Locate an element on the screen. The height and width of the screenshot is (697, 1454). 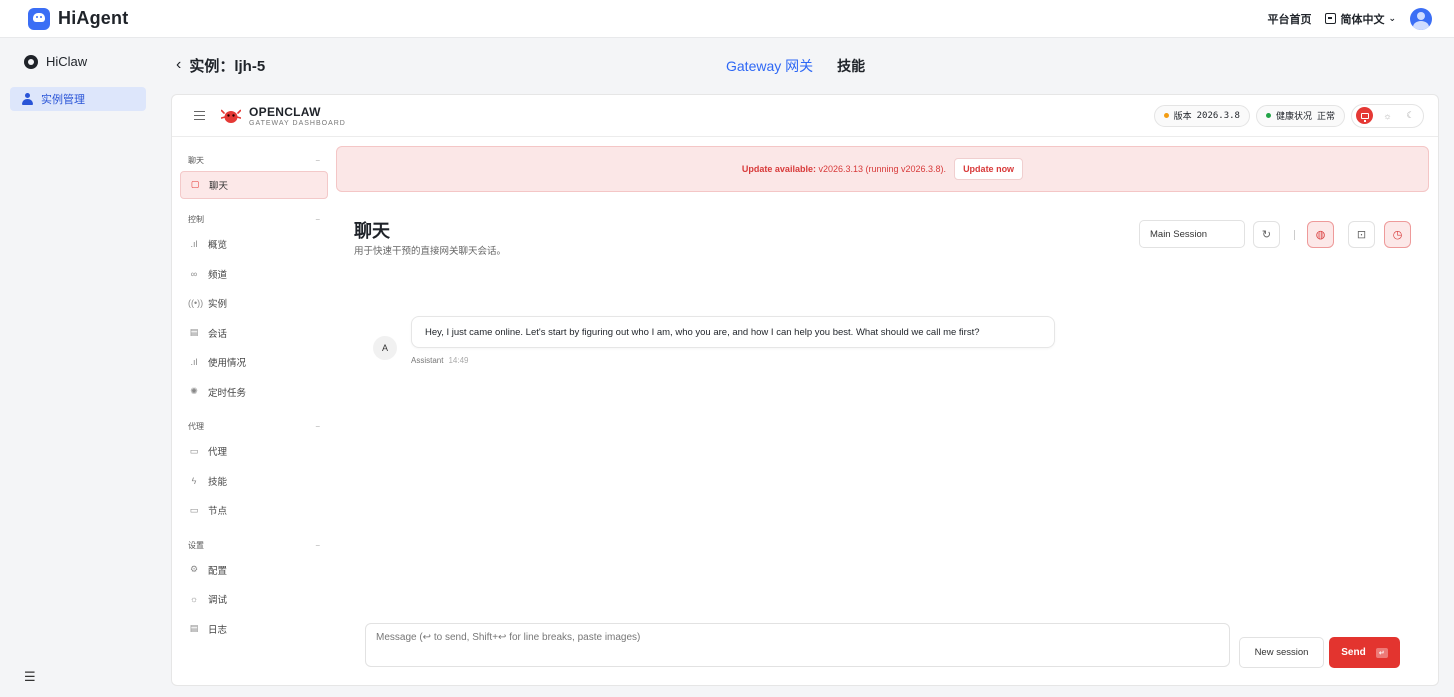
chat-icon: ▢ is located at coordinates (195, 184).